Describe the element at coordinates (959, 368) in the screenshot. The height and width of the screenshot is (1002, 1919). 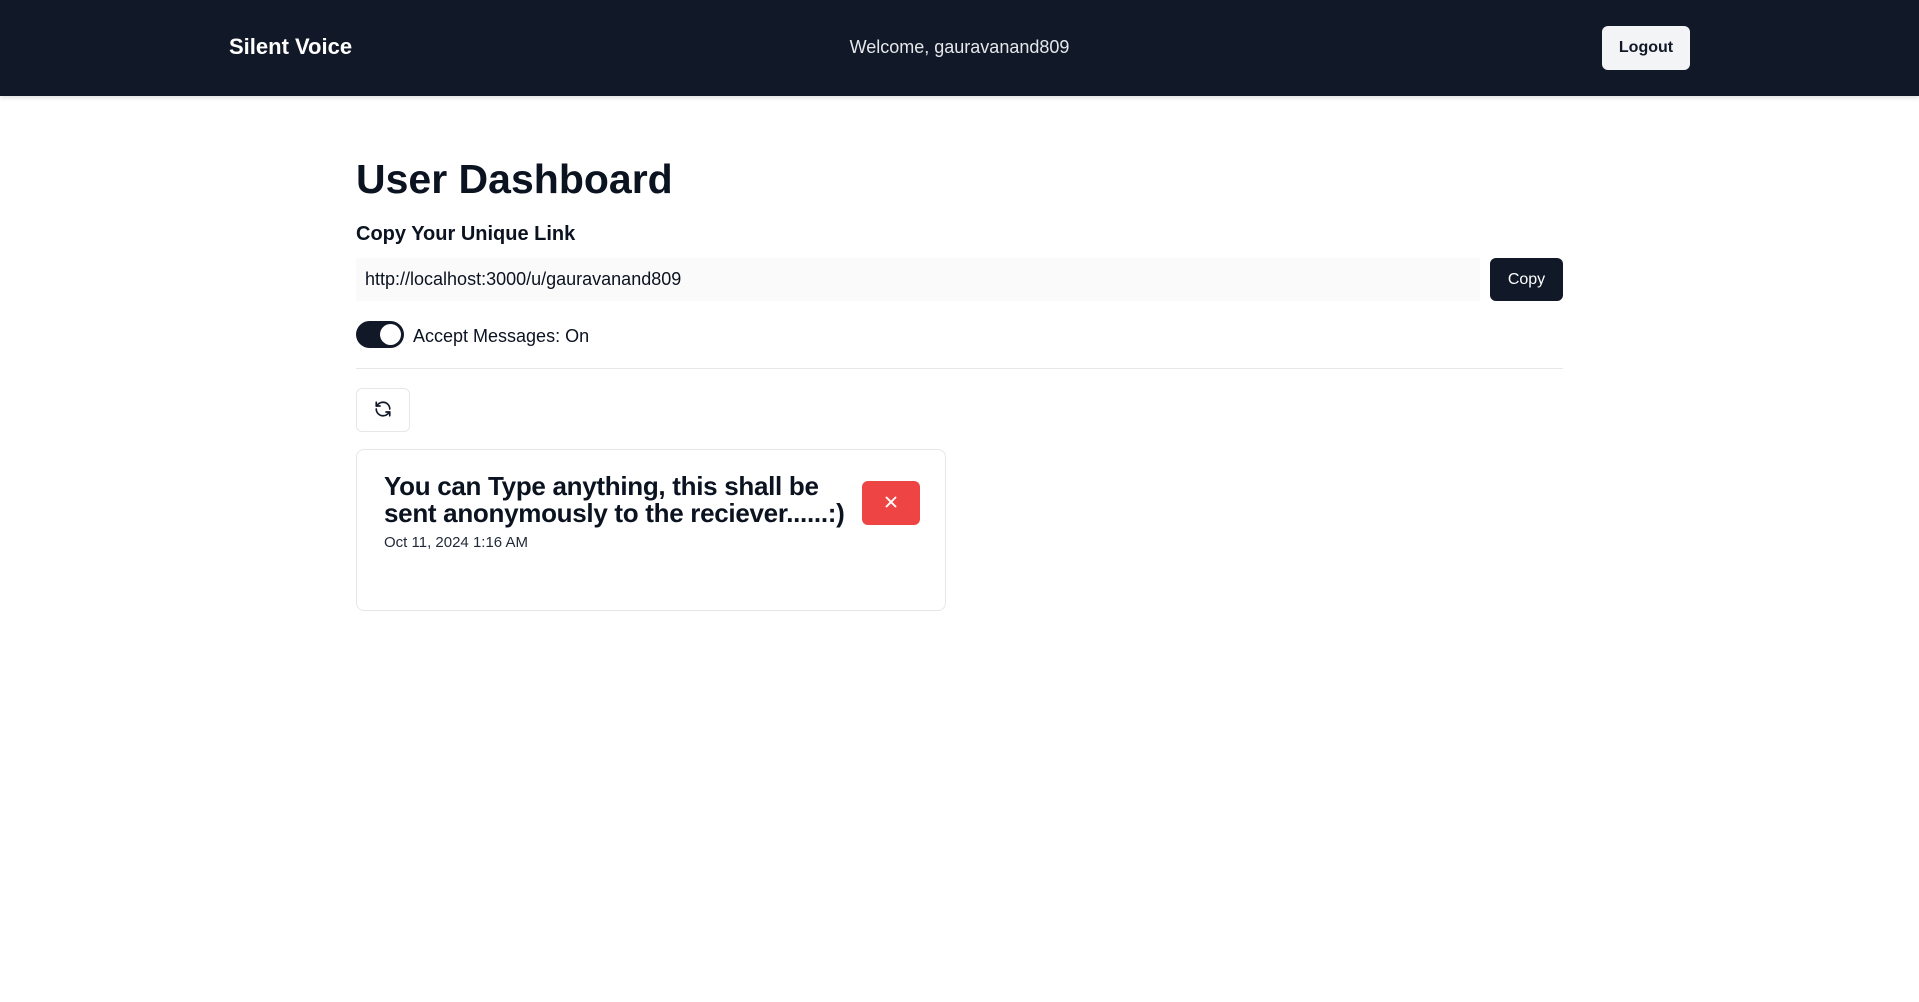
I see `separator` at that location.